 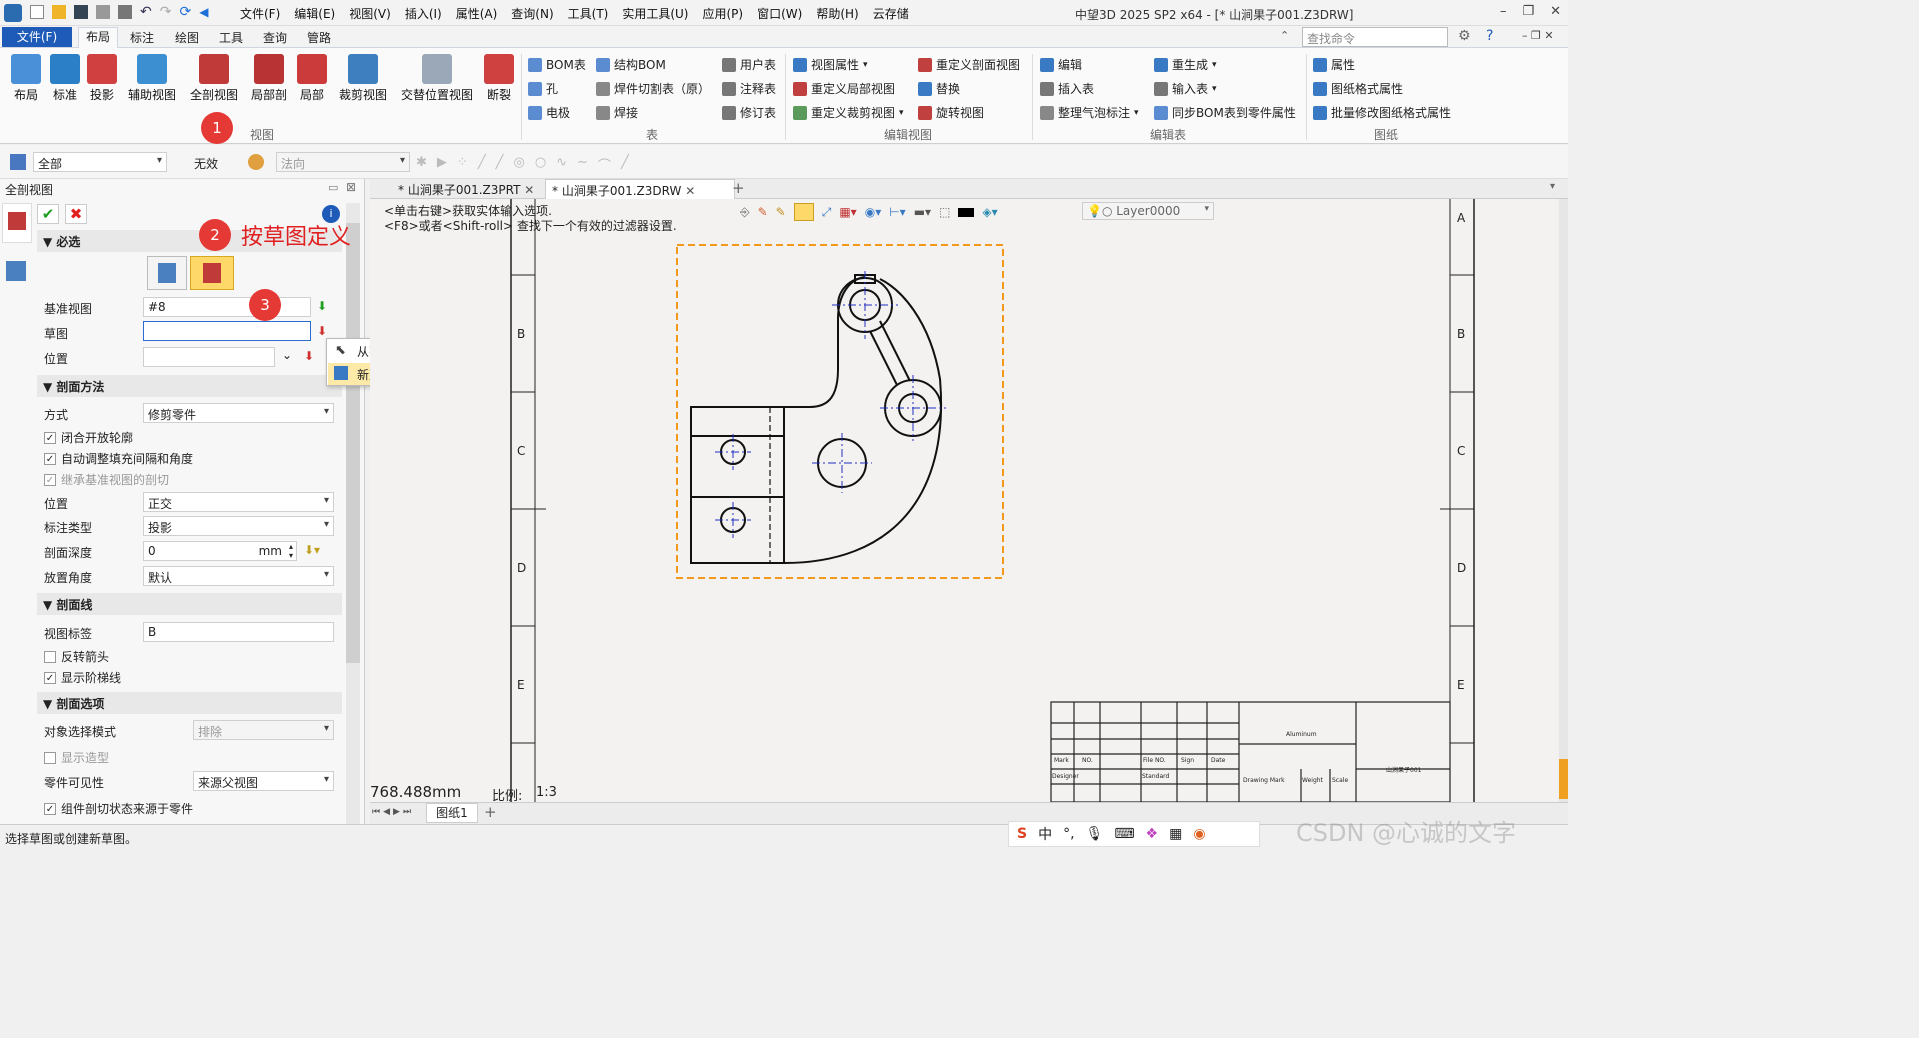 I want to click on bom-table-button: BOM表, so click(x=557, y=64).